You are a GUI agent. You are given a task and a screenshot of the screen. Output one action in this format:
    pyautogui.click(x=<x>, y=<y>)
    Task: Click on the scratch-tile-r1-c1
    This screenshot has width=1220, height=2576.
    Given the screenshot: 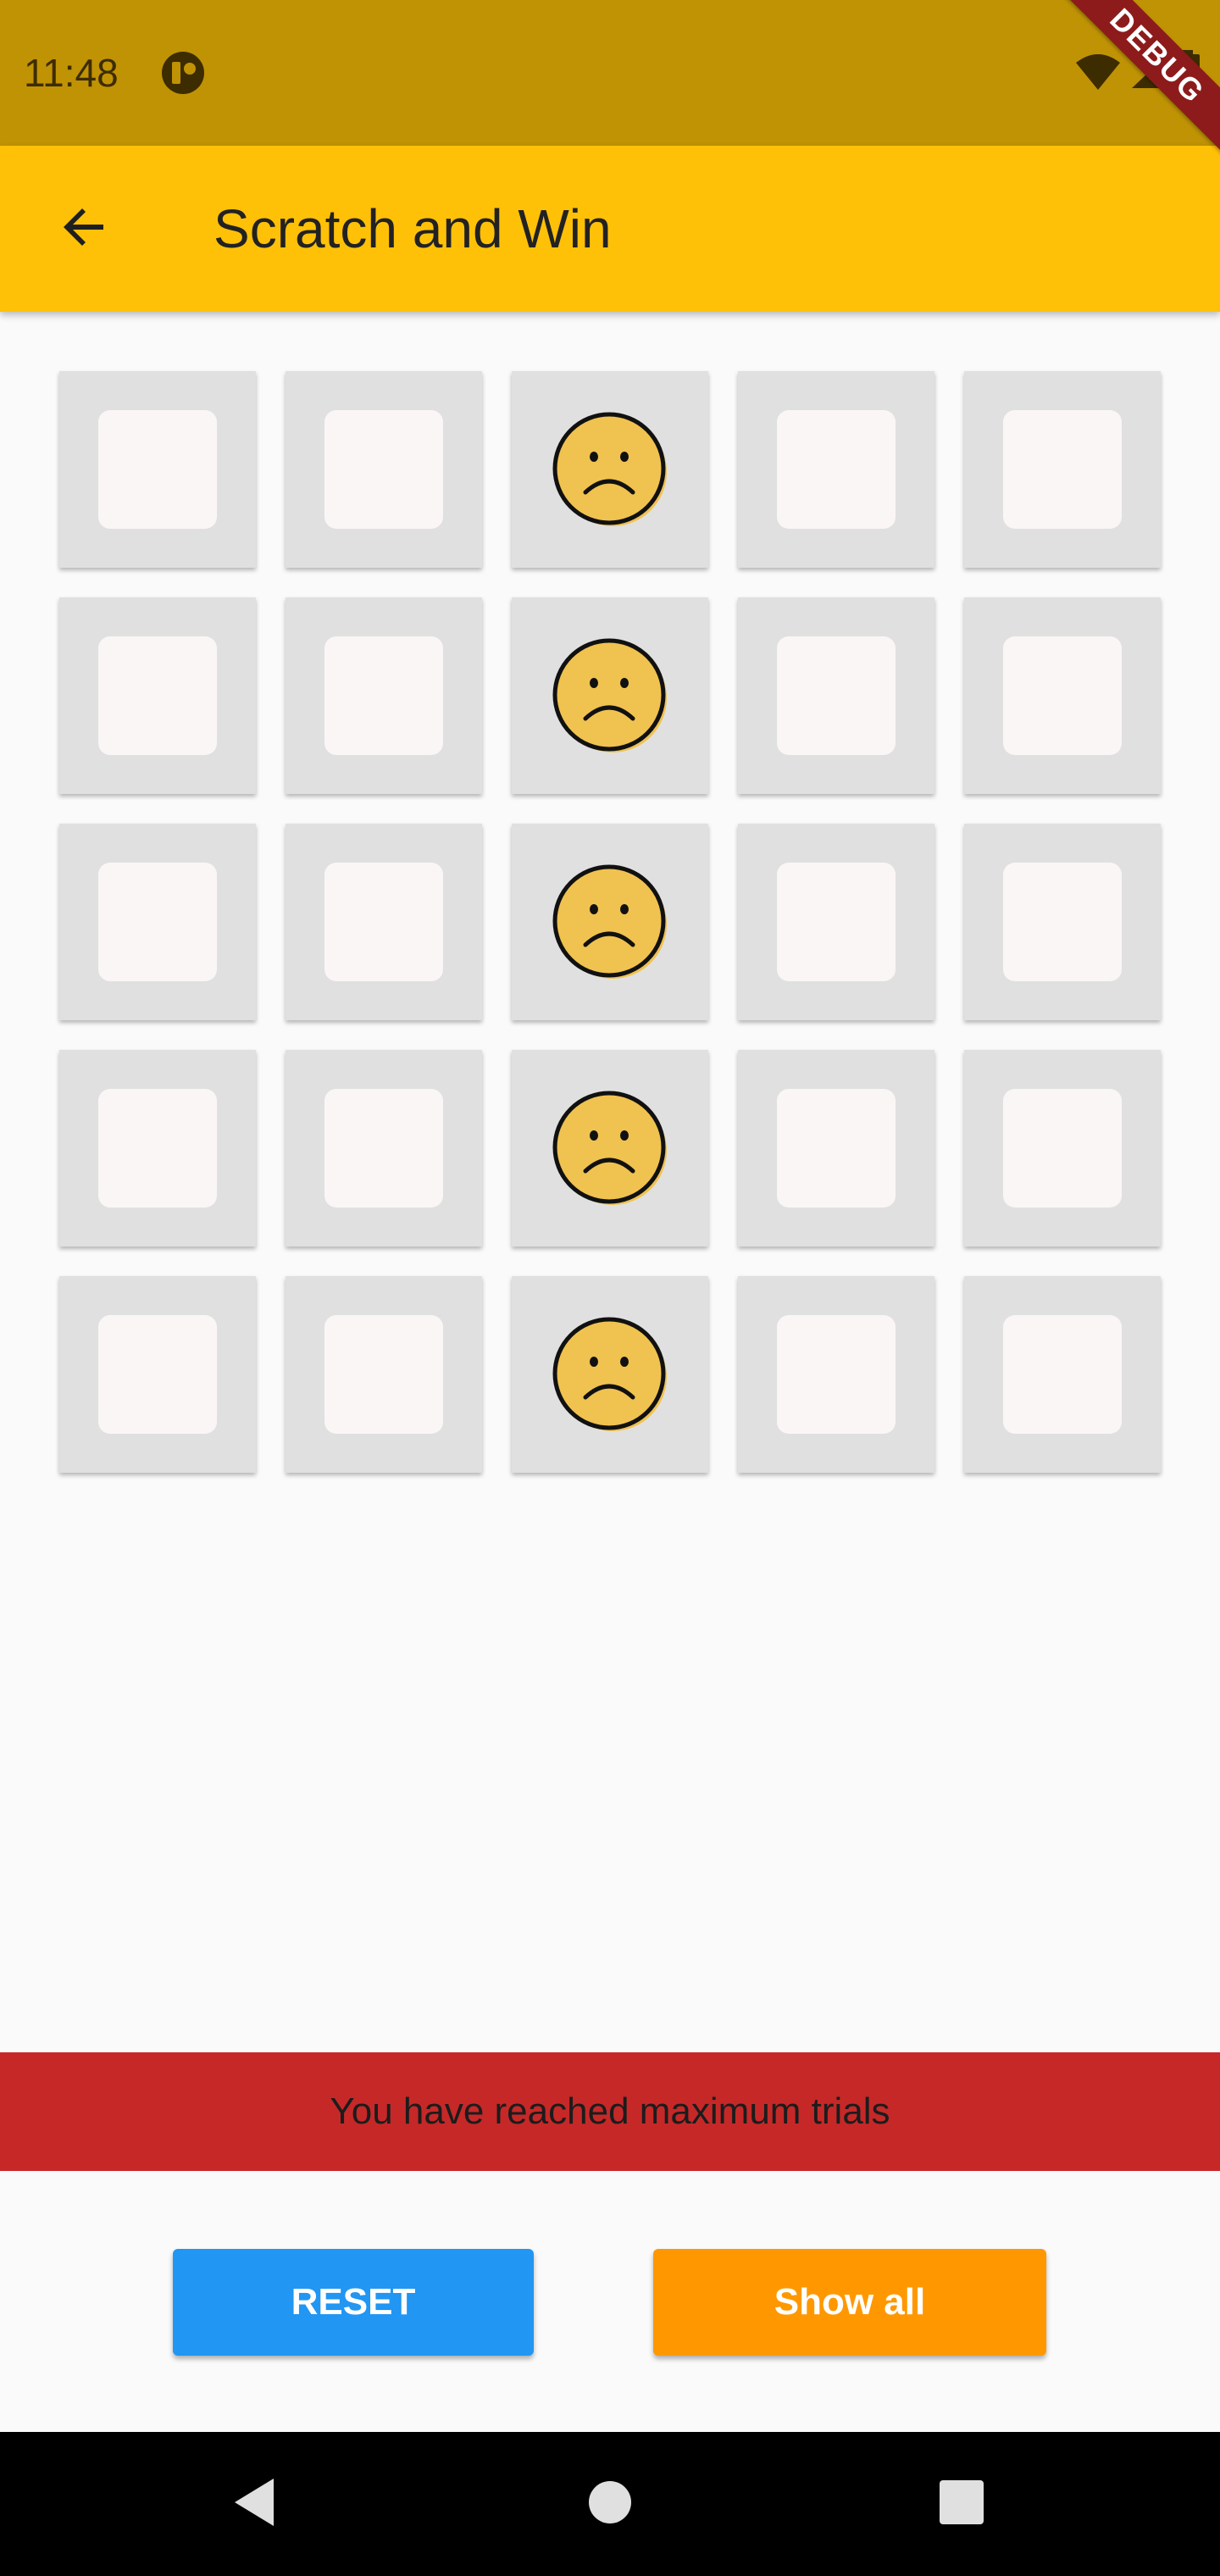 What is the action you would take?
    pyautogui.click(x=157, y=469)
    